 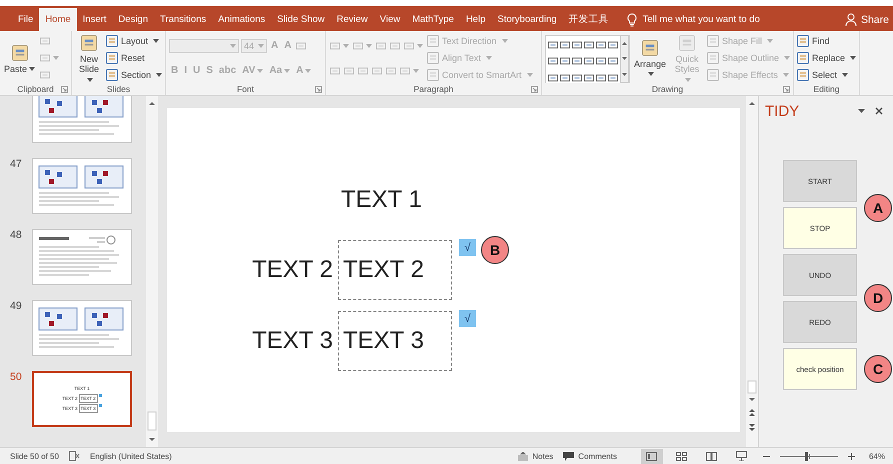 I want to click on view-button, so click(x=651, y=456).